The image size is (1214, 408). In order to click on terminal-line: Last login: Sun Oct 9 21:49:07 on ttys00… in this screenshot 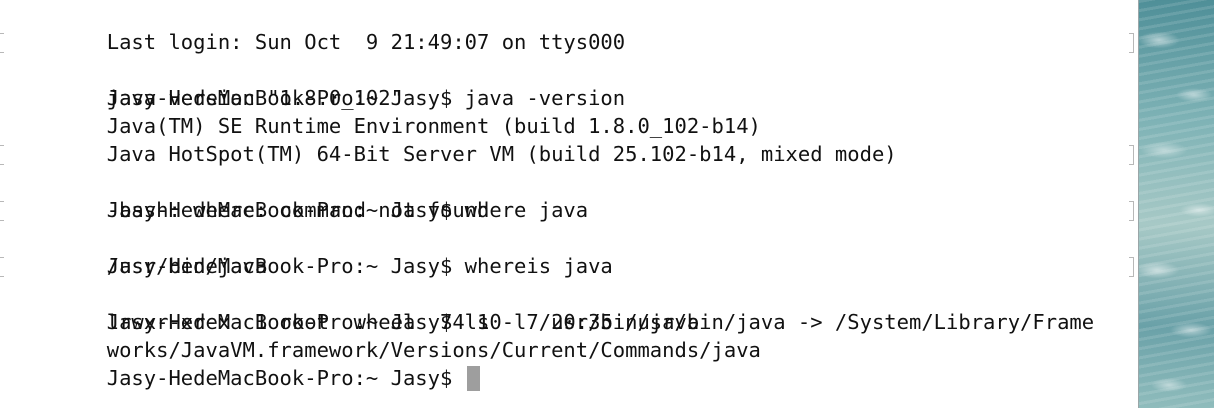, I will do `click(569, 27)`.